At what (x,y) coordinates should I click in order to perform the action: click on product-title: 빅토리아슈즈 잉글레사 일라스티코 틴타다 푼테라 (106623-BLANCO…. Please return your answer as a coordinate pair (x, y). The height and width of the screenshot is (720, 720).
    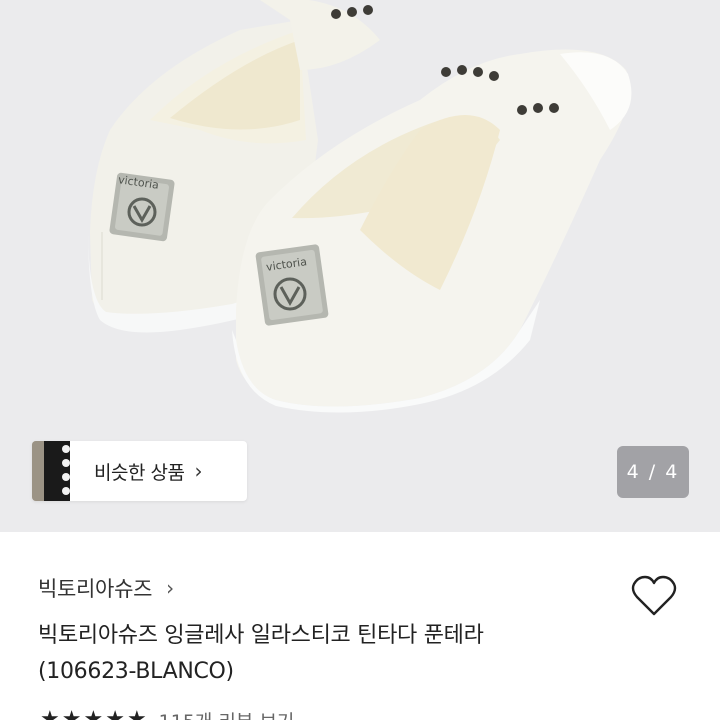
    Looking at the image, I should click on (358, 654).